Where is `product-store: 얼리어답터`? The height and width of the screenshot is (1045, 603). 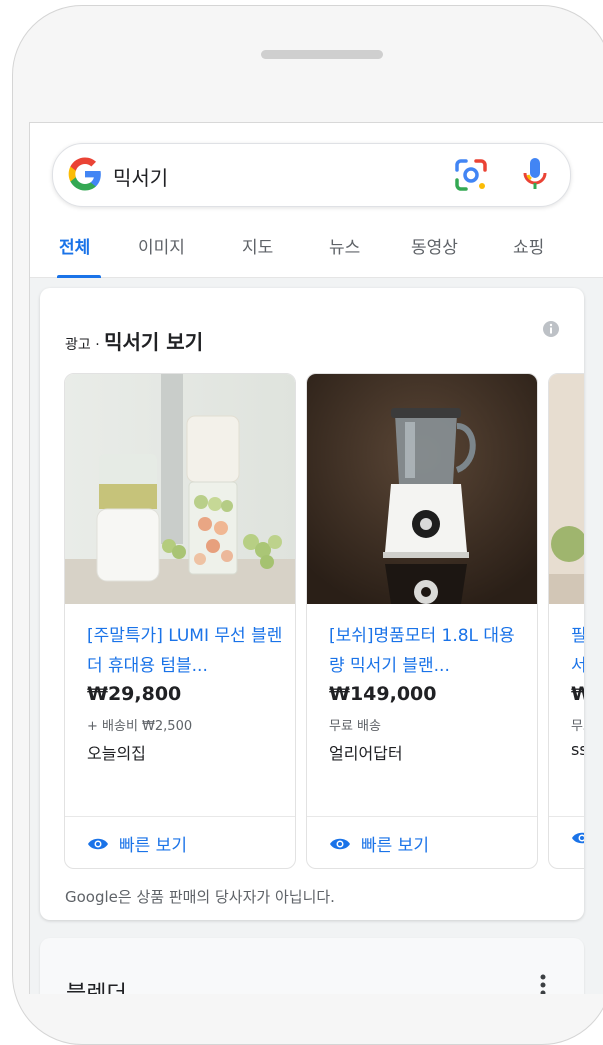
product-store: 얼리어답터 is located at coordinates (366, 753).